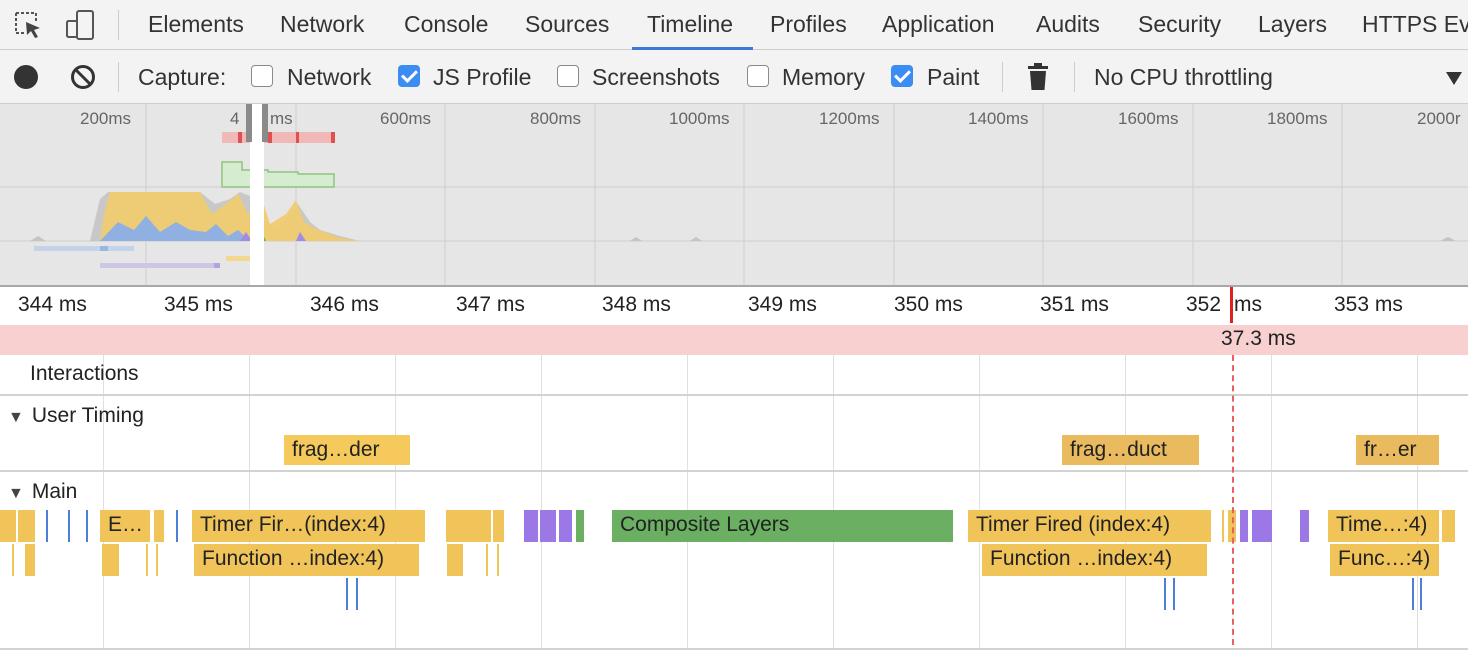 The height and width of the screenshot is (654, 1468). I want to click on ruler-tick: 344 ms, so click(52, 304).